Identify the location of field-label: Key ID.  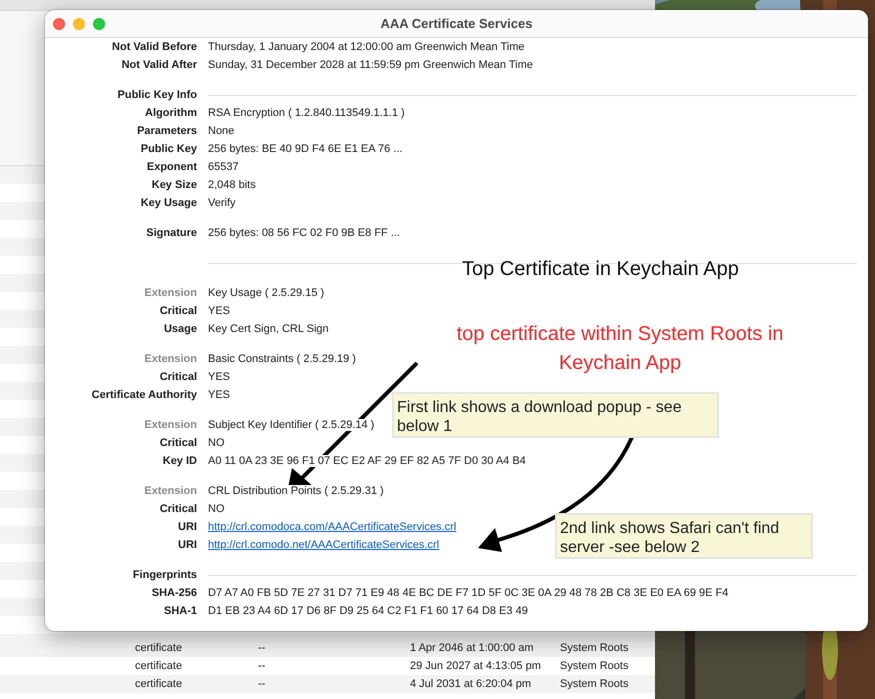
(179, 461).